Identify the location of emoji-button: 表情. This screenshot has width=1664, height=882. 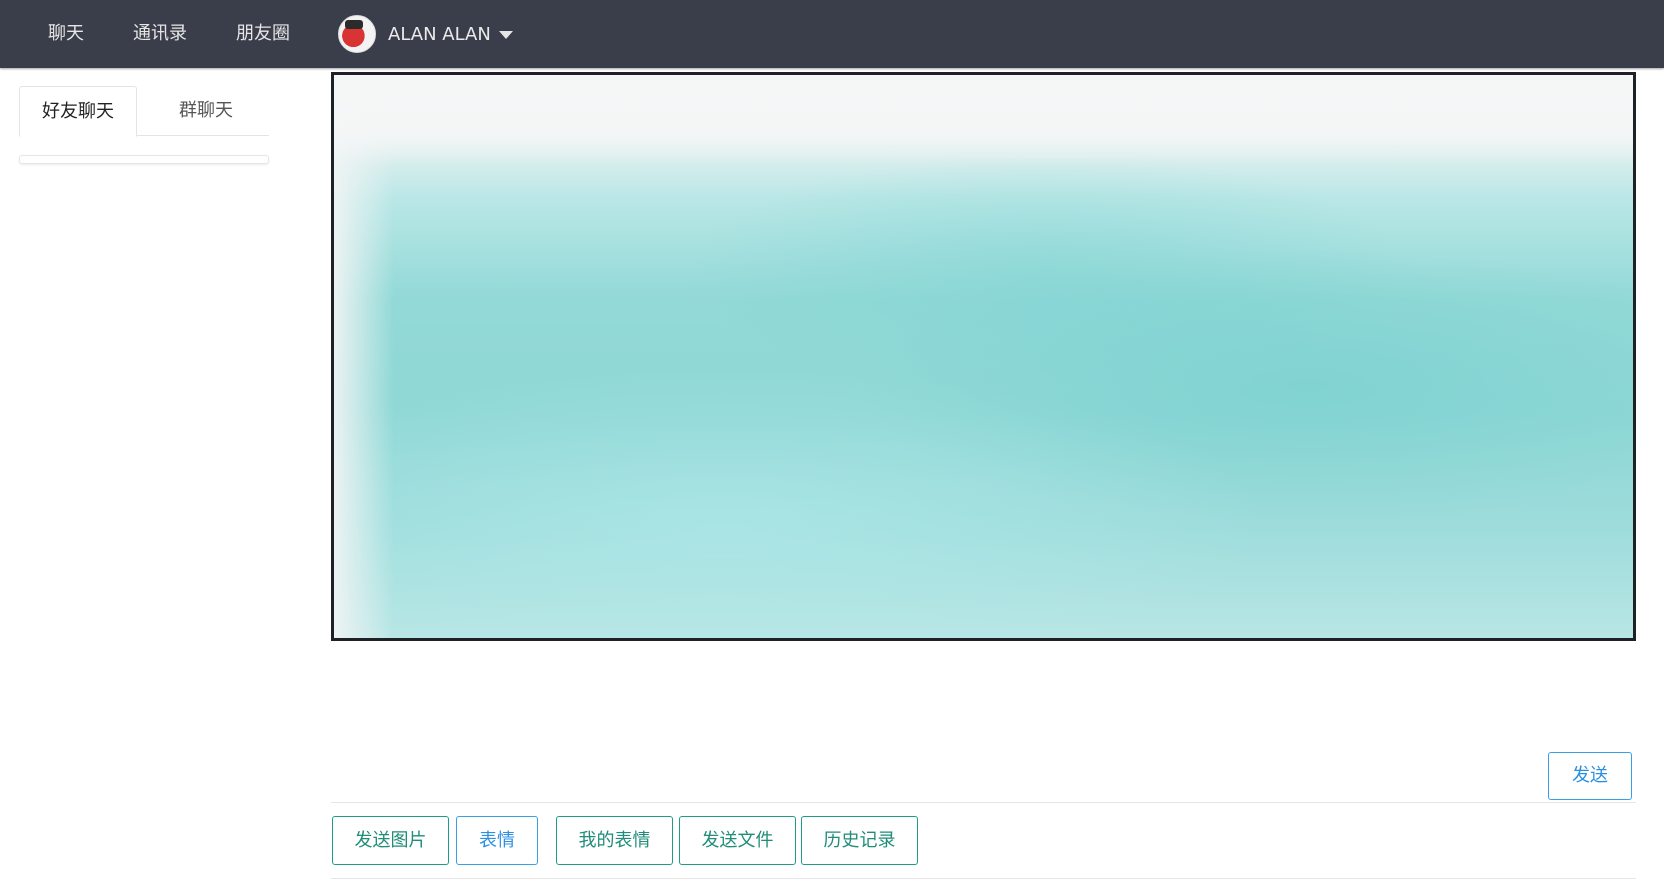
(497, 840).